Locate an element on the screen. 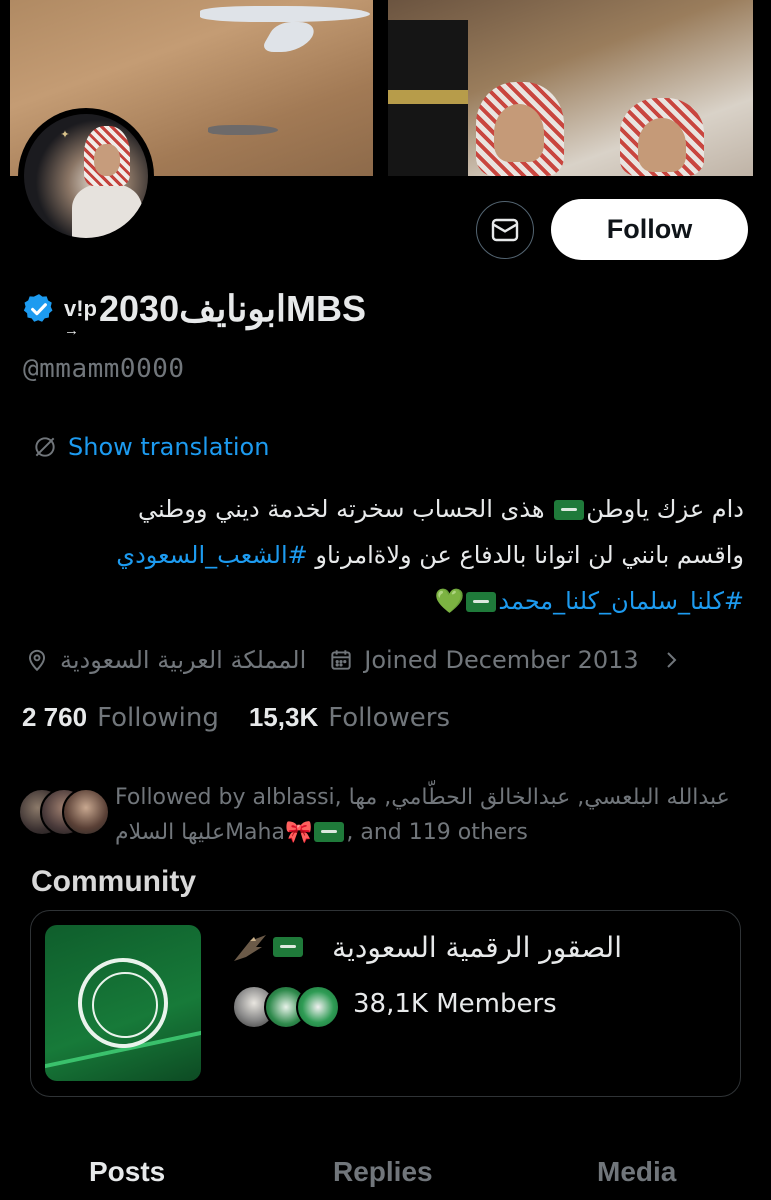  banner-image-portraits is located at coordinates (570, 88).